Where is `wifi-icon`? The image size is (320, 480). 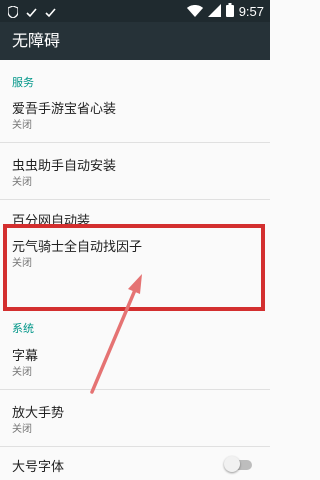
wifi-icon is located at coordinates (194, 11).